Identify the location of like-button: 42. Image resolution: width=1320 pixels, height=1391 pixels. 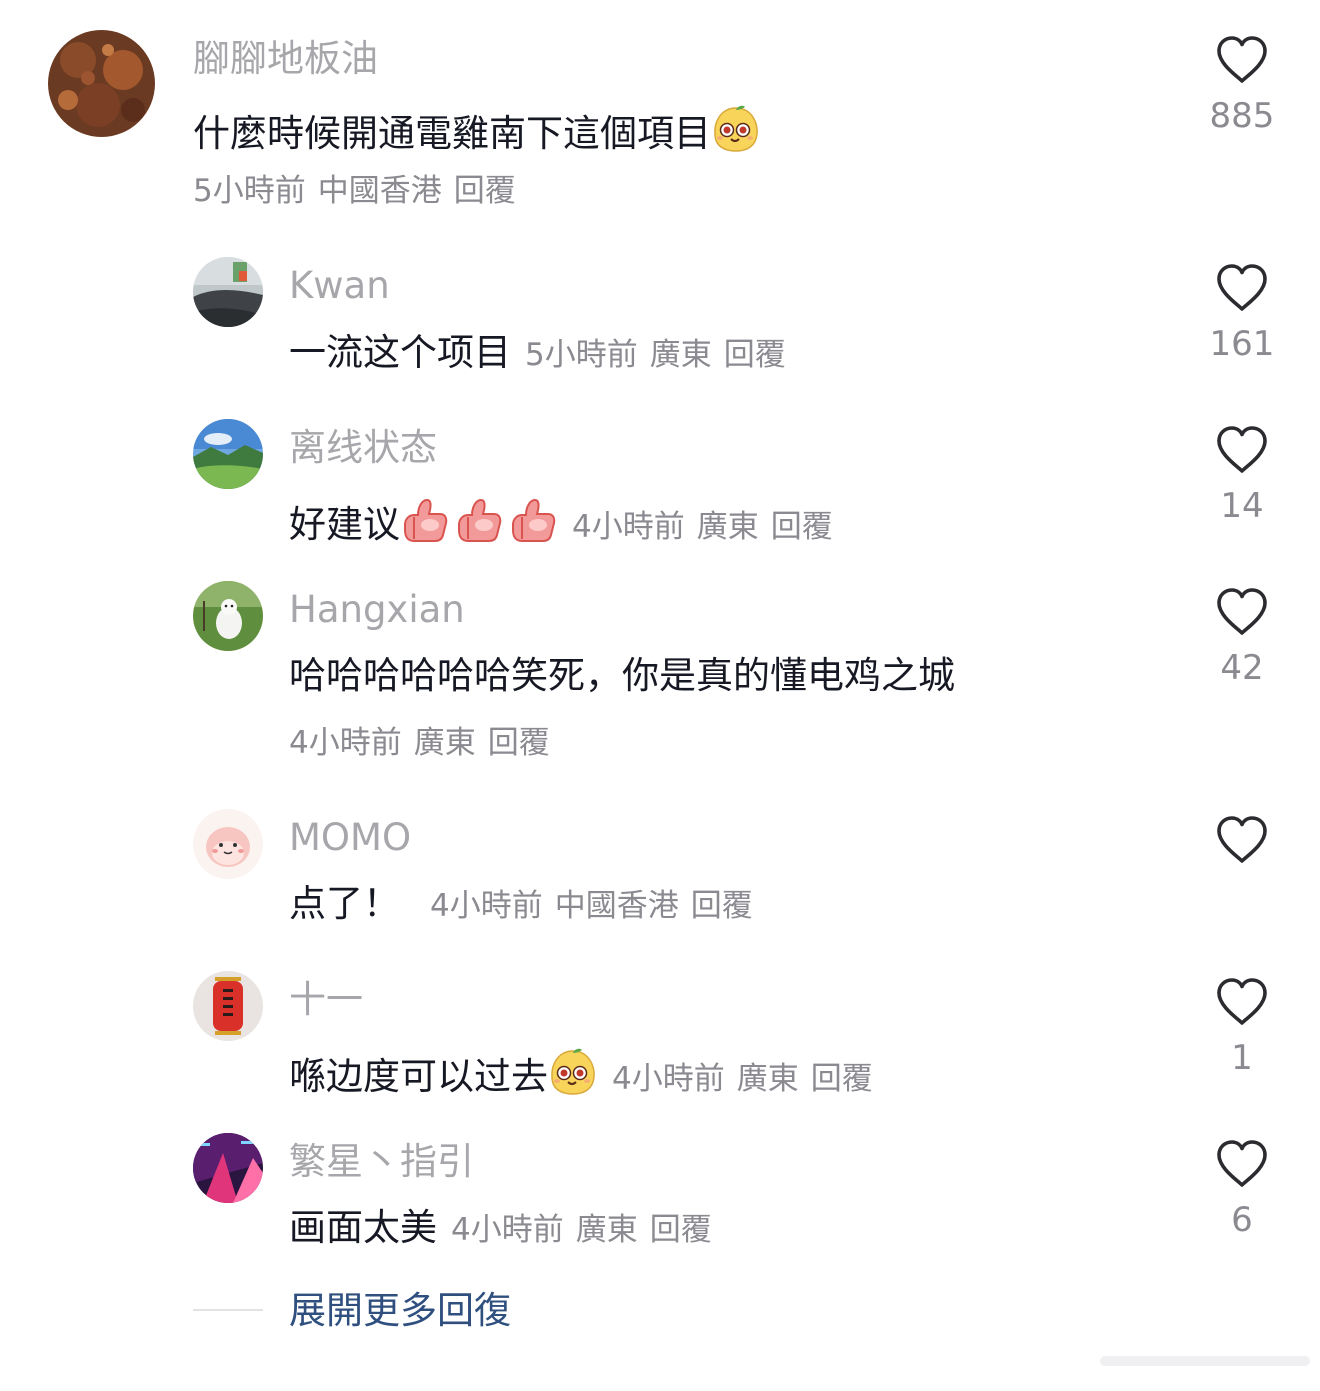
(1242, 636).